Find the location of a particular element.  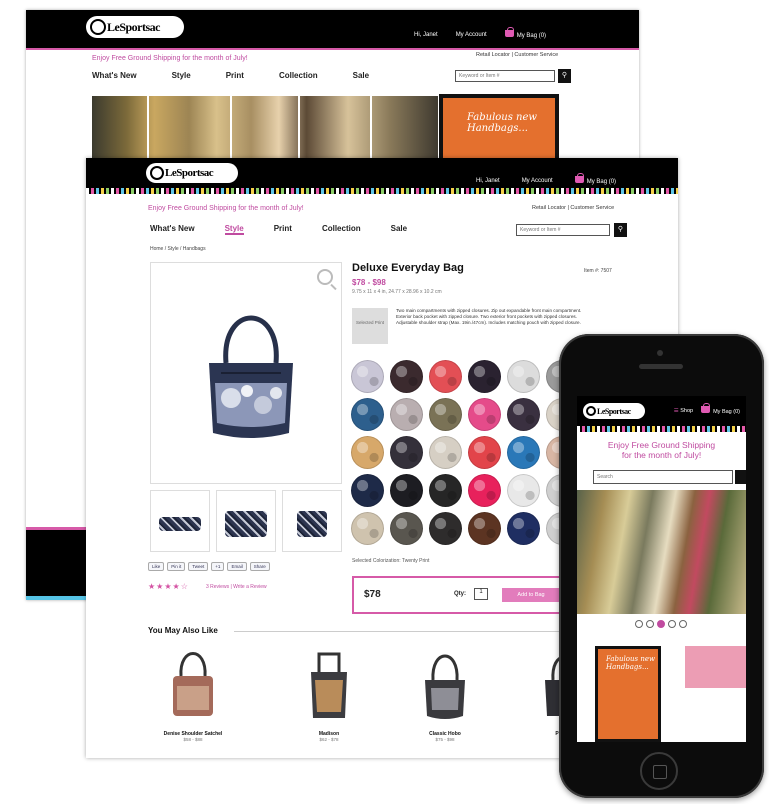

rec-item-1: Denise Shoulder Satchel $58 - $88 is located at coordinates (193, 694).